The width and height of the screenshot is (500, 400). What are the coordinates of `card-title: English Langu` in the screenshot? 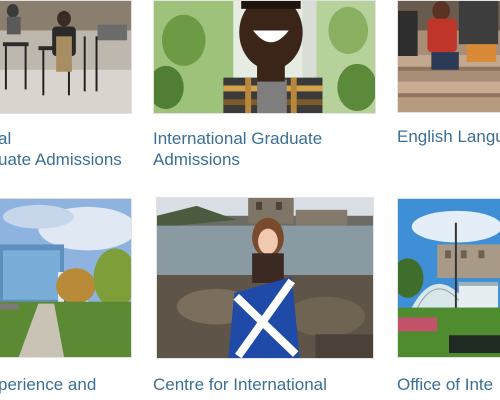 It's located at (448, 136).